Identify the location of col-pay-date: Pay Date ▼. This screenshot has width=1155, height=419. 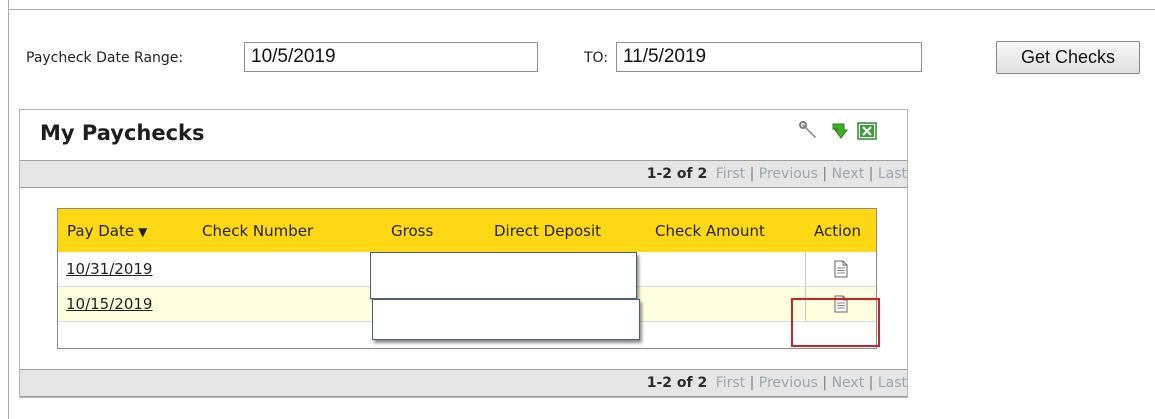
(125, 230).